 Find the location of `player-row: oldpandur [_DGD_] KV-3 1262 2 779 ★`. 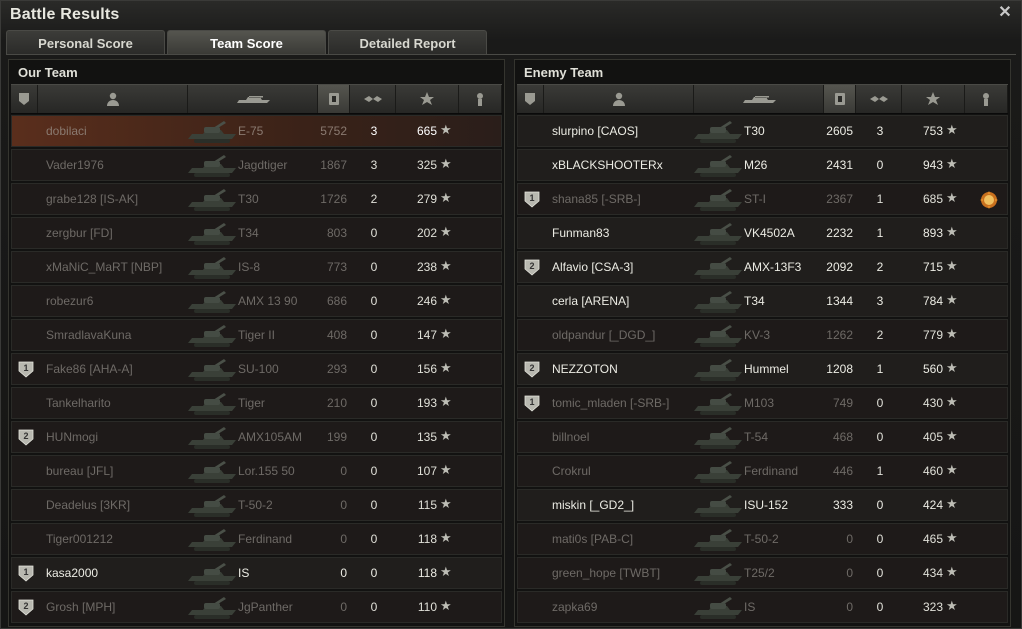

player-row: oldpandur [_DGD_] KV-3 1262 2 779 ★ is located at coordinates (762, 335).